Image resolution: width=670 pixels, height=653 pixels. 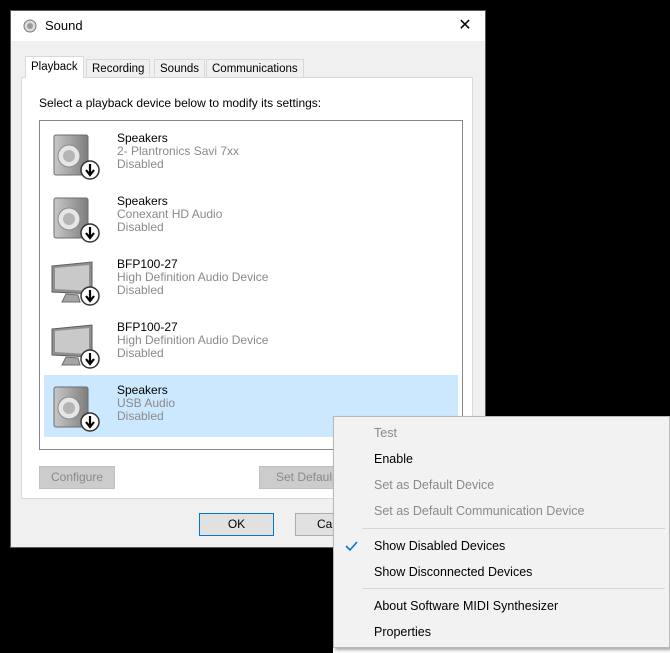 I want to click on menu-item-show-disconnected: Show Disconnected Devices, so click(x=501, y=572).